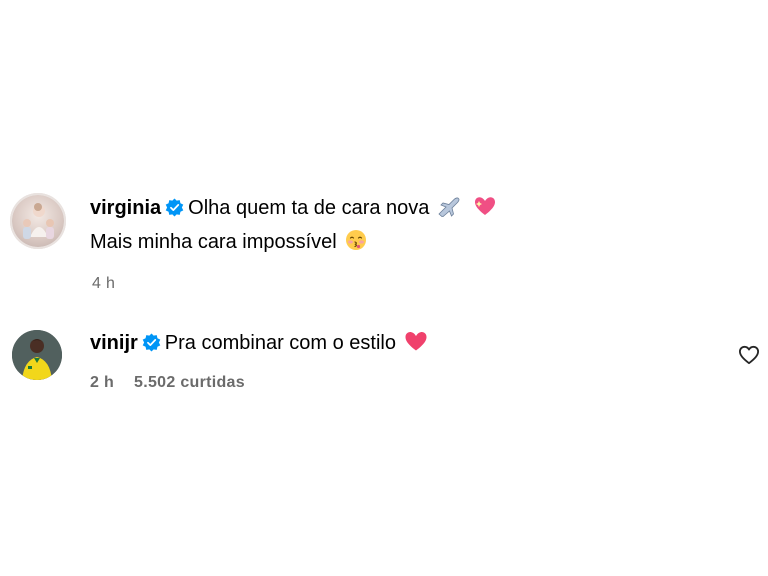 The height and width of the screenshot is (576, 768). I want to click on comment-text-continuation: Mais minha cara impossível, so click(213, 242).